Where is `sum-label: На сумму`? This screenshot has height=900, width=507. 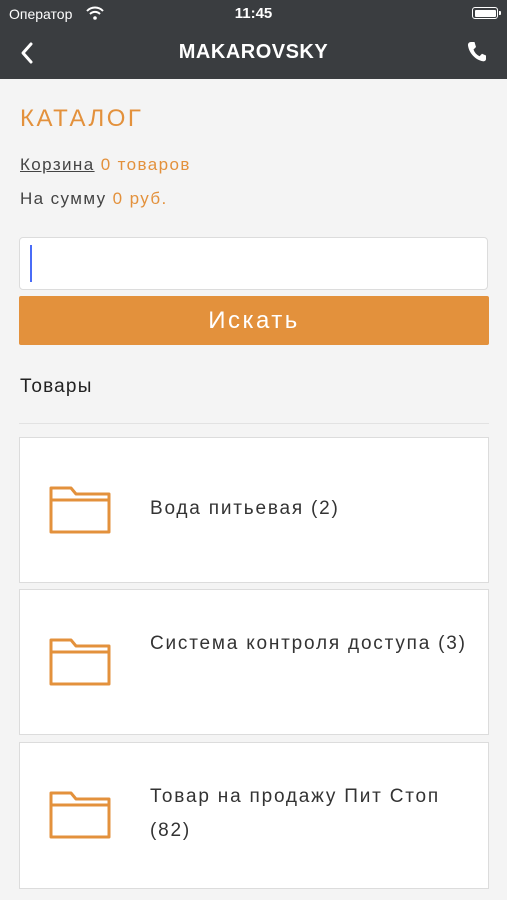
sum-label: На сумму is located at coordinates (63, 198).